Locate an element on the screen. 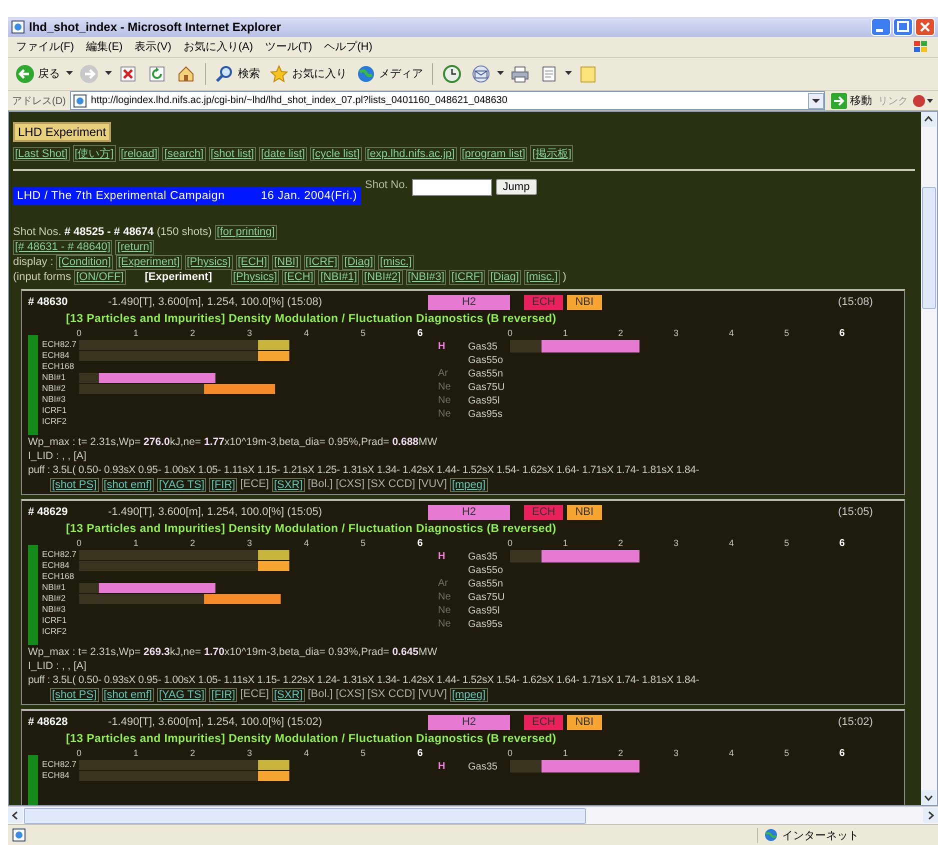 The height and width of the screenshot is (845, 938). display-link: [Condition] is located at coordinates (84, 262).